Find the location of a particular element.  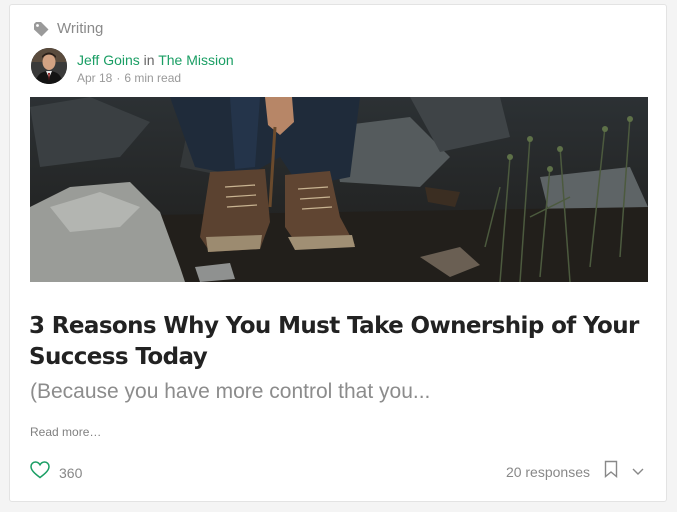

read-time: 6 min read is located at coordinates (153, 78).